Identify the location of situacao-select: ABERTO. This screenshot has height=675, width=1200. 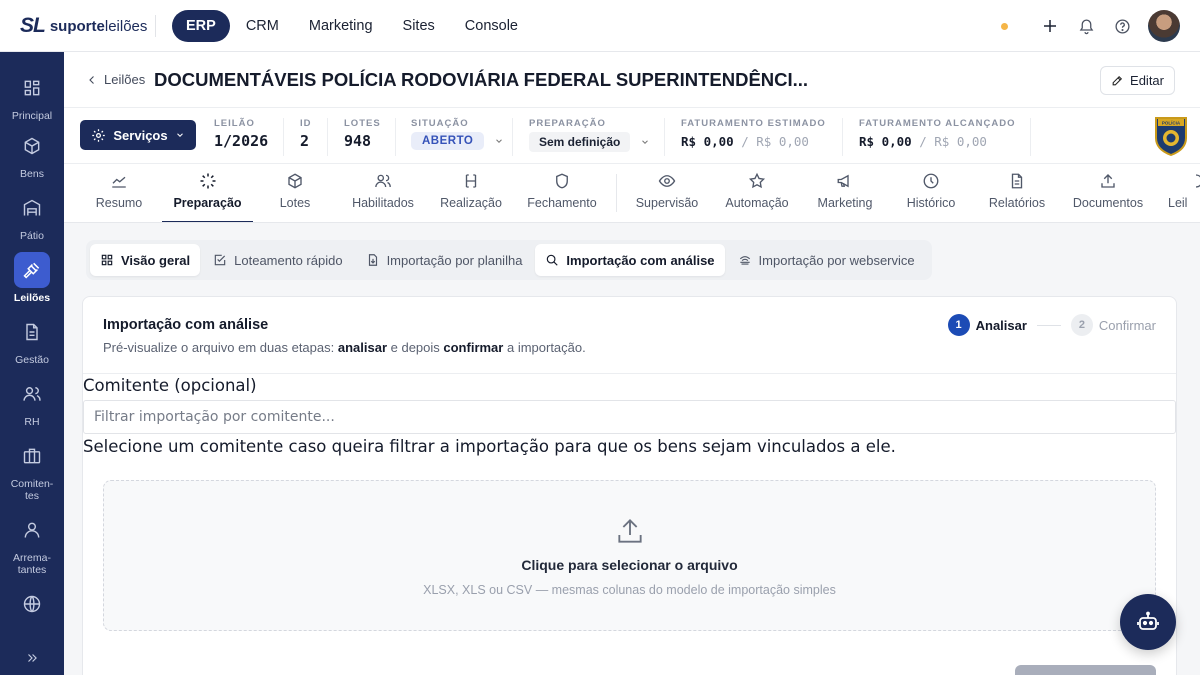
(457, 141).